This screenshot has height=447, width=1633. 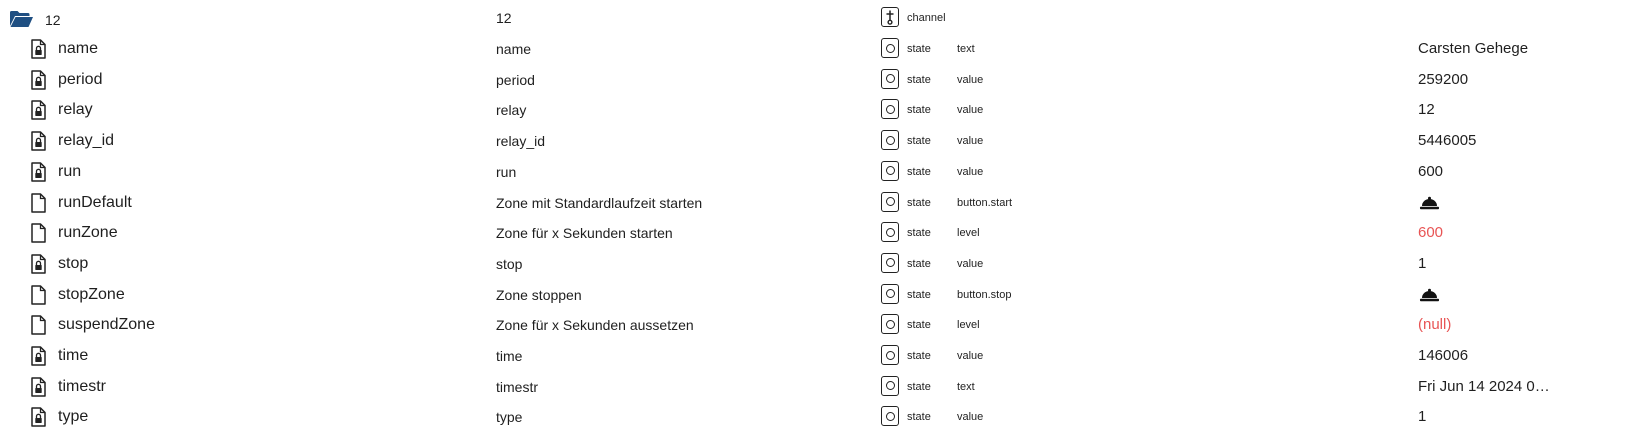 I want to click on object-name: timestr, so click(x=82, y=386).